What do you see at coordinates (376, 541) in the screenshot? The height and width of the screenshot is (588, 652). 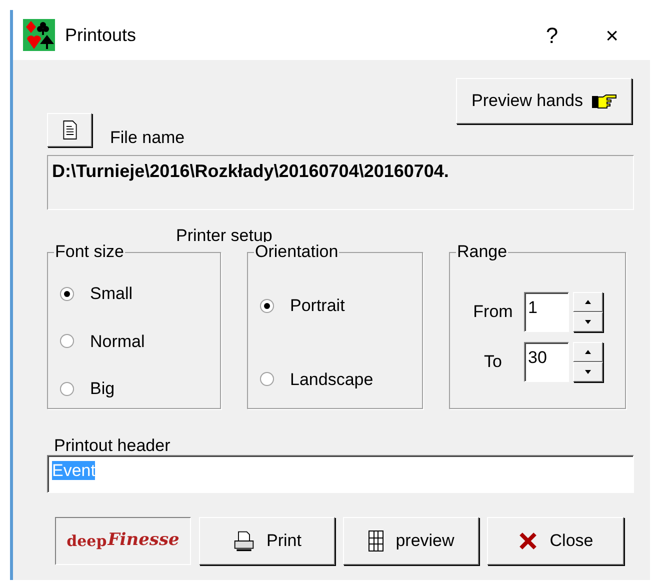 I see `grid-icon` at bounding box center [376, 541].